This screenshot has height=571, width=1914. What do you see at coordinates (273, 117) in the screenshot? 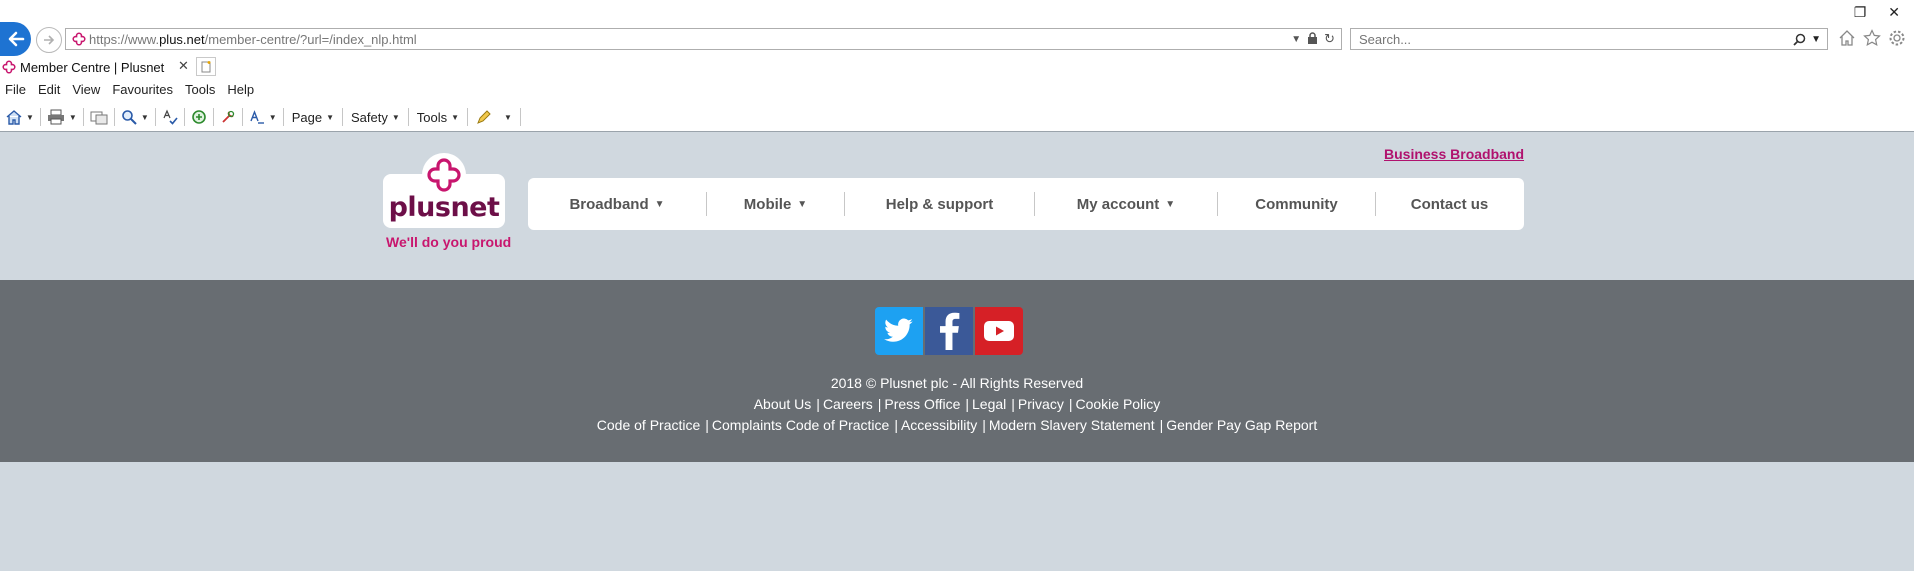
I see `translate-dropdown-icon: ▼` at bounding box center [273, 117].